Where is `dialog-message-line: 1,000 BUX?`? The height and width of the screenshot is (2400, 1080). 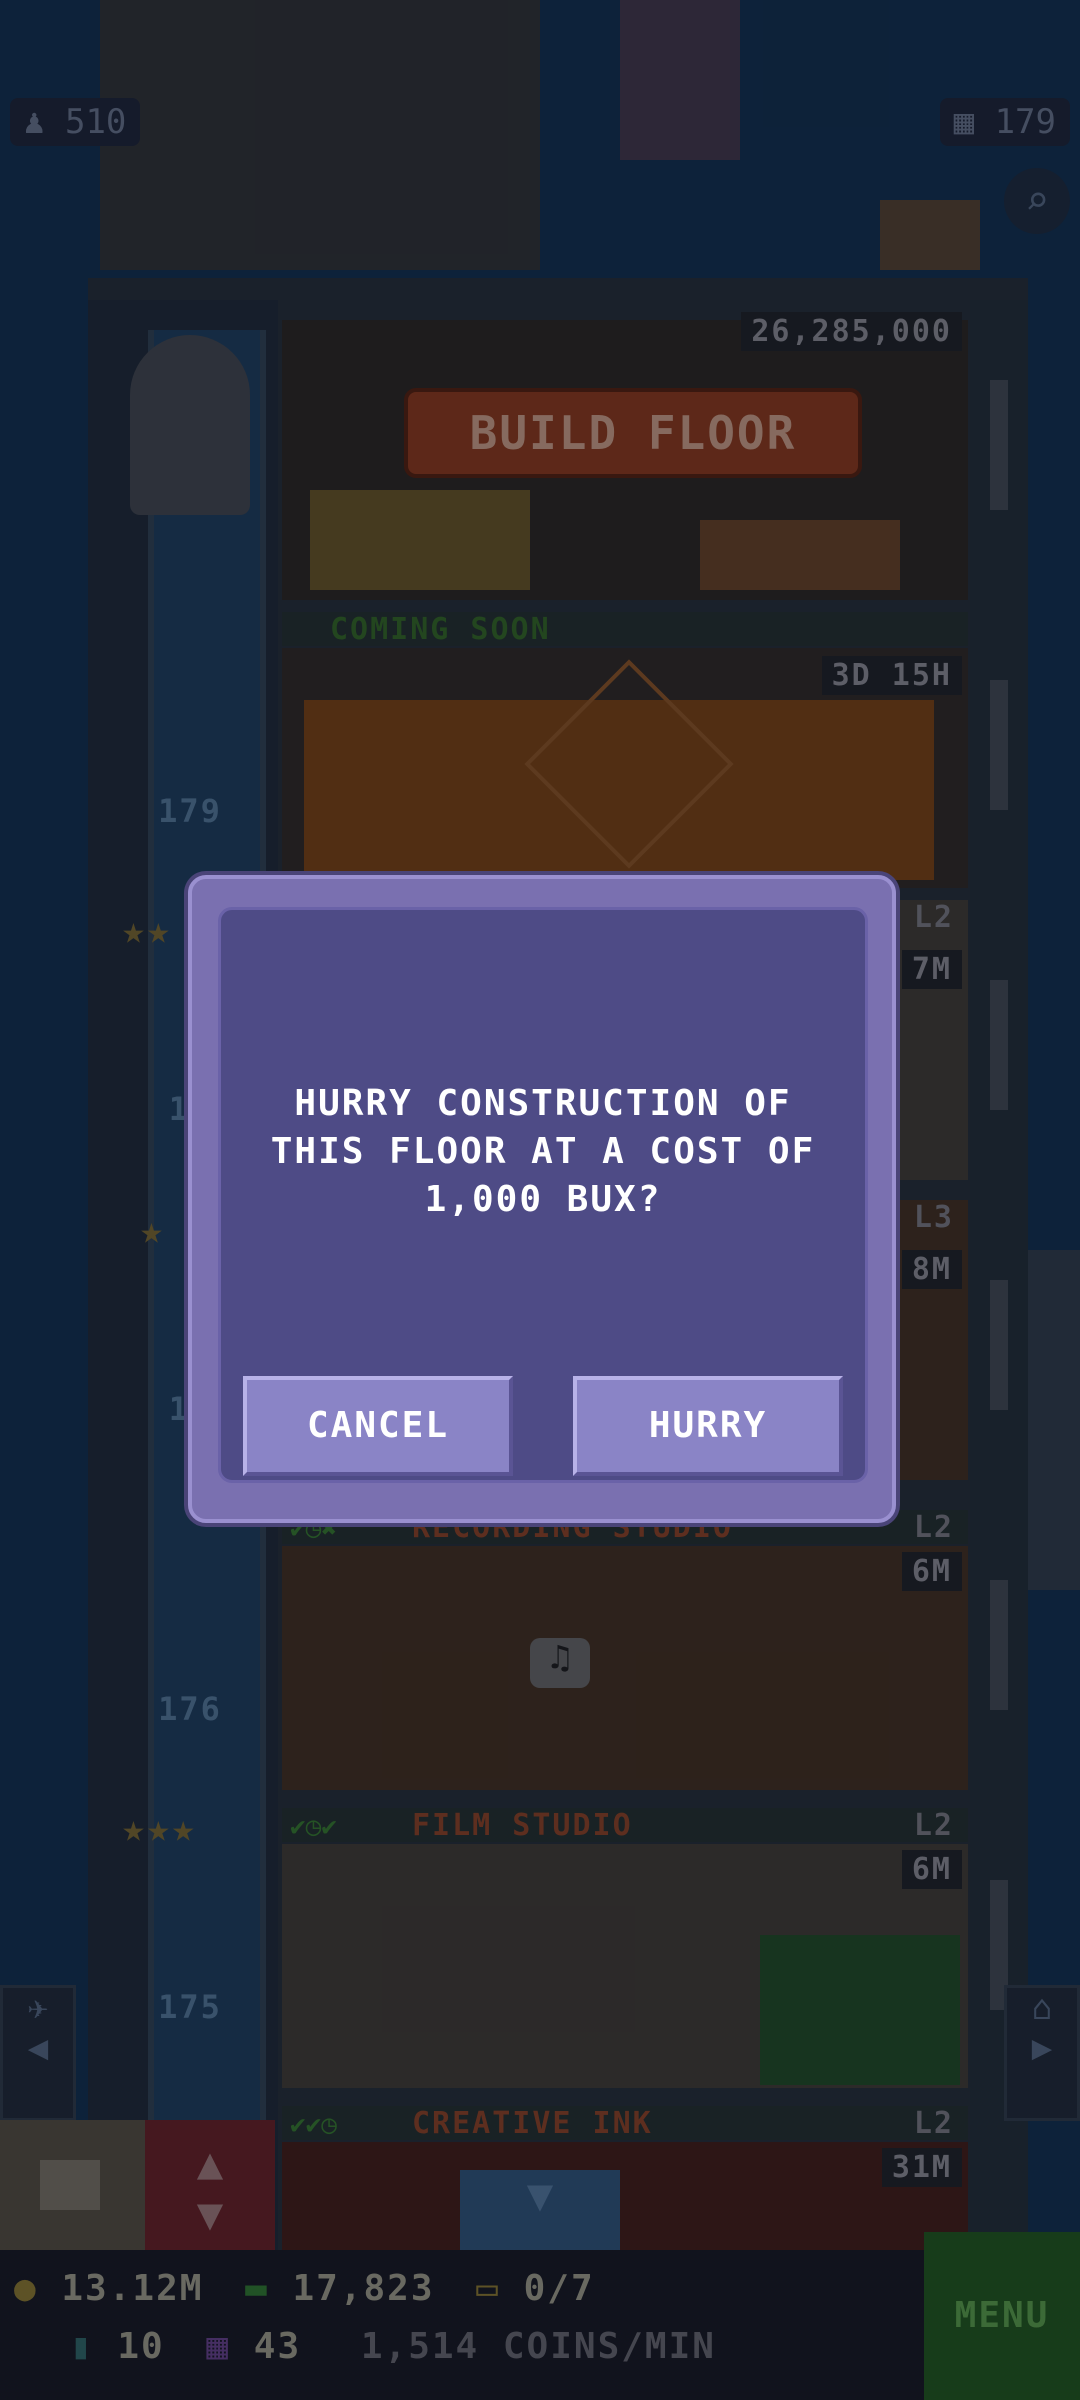
dialog-message-line: 1,000 BUX? is located at coordinates (543, 1199).